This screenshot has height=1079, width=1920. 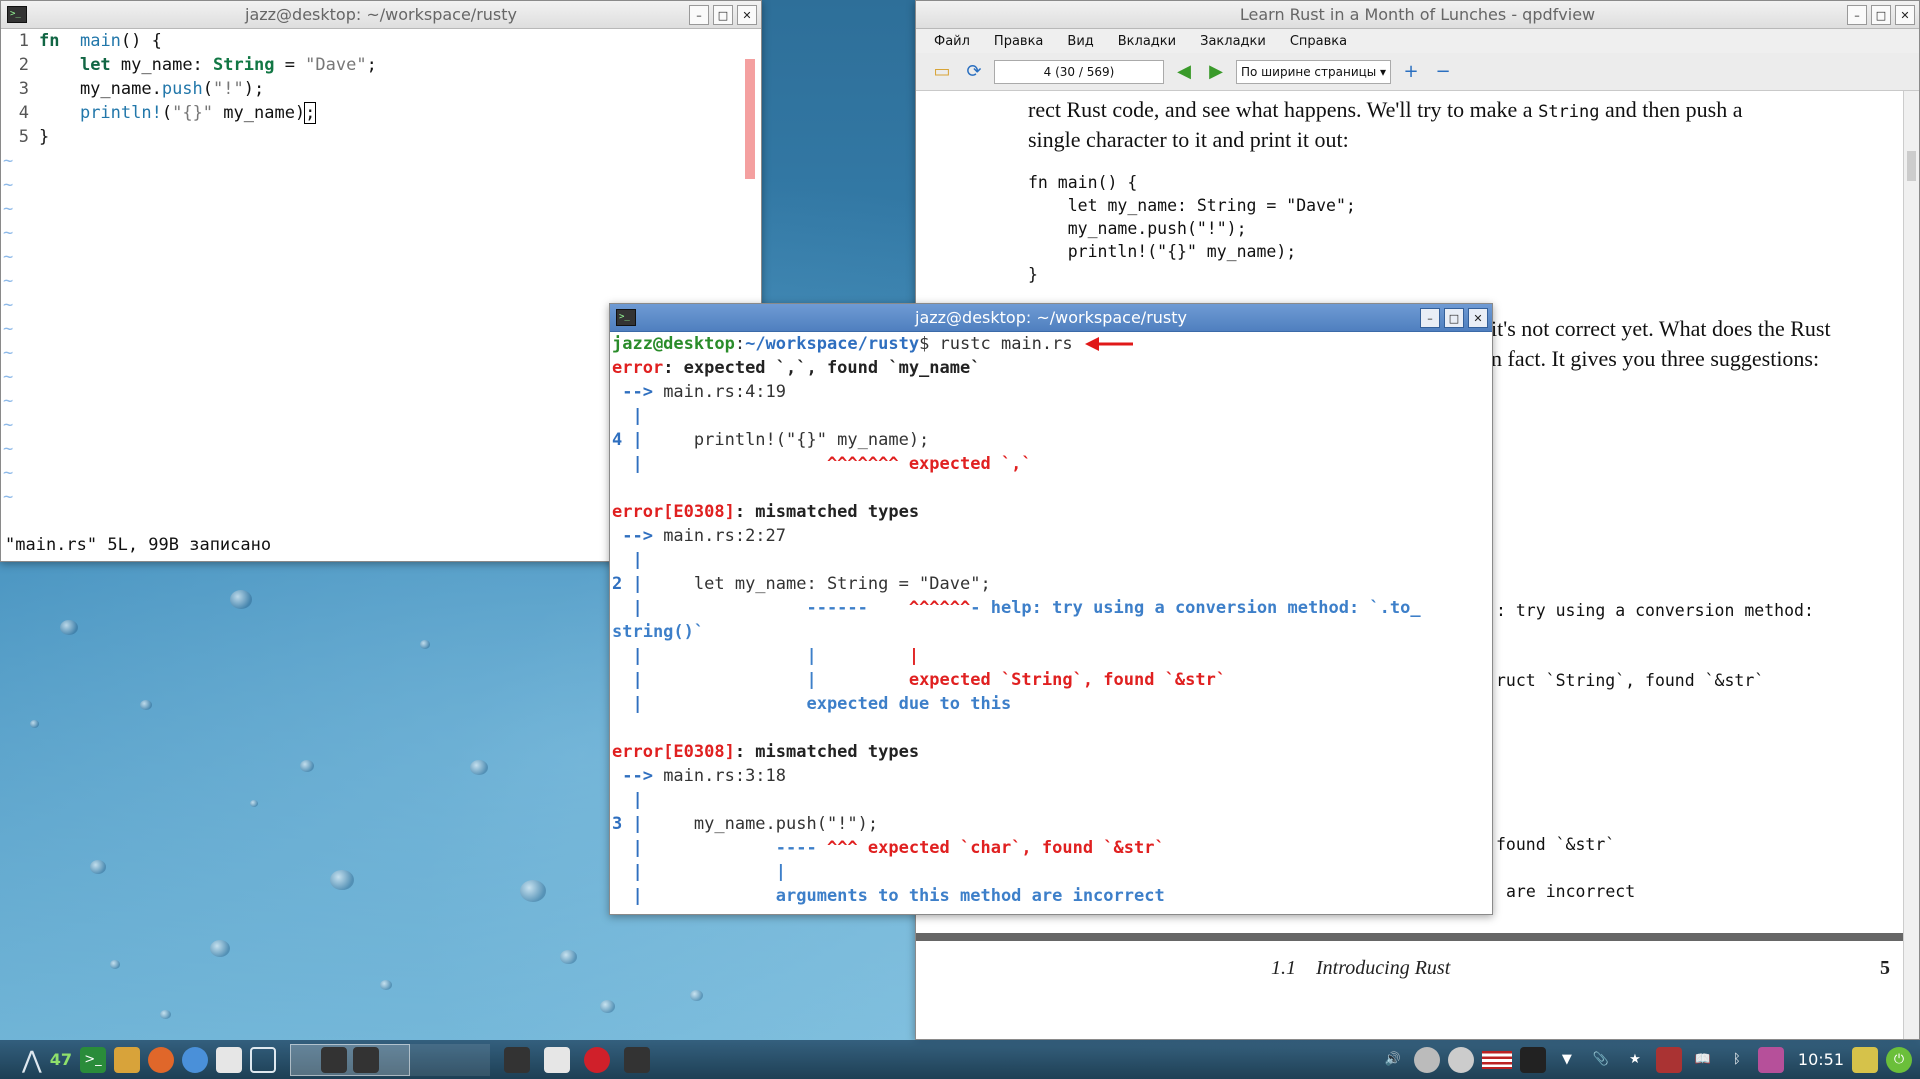 I want to click on zoom-select: По ширине страницы ▾, so click(x=1313, y=71).